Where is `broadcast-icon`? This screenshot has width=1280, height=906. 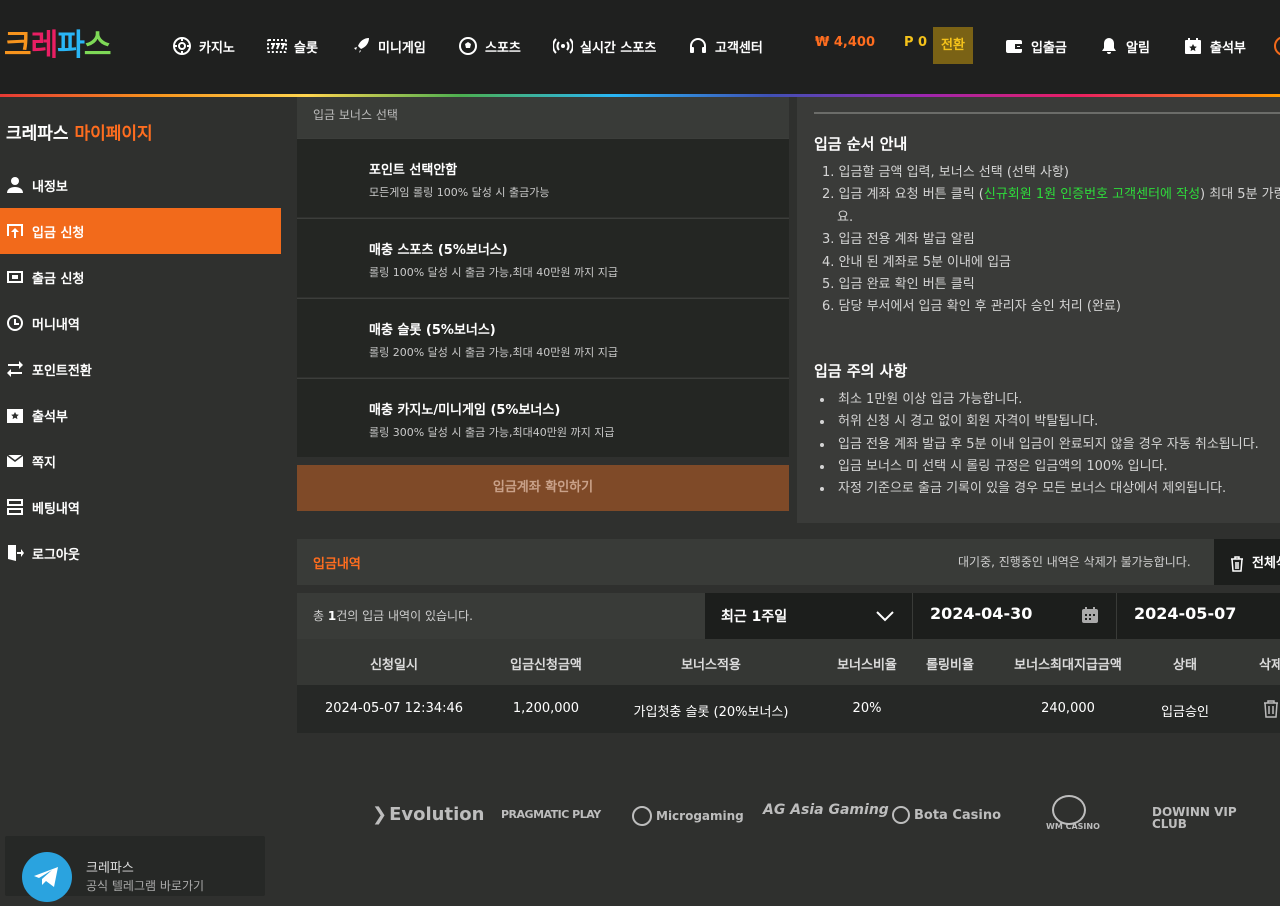
broadcast-icon is located at coordinates (563, 46).